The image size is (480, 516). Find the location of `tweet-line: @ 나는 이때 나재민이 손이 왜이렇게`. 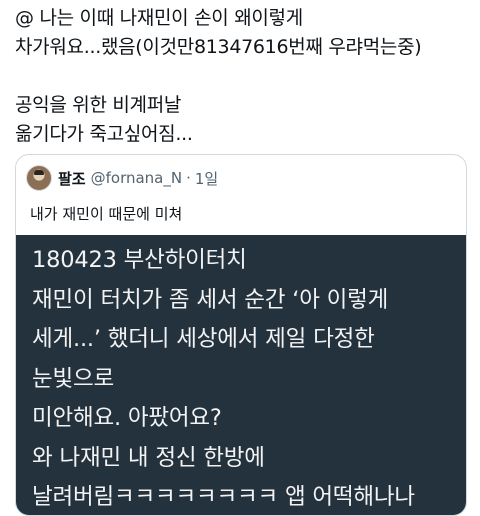

tweet-line: @ 나는 이때 나재민이 손이 왜이렇게 is located at coordinates (159, 18).